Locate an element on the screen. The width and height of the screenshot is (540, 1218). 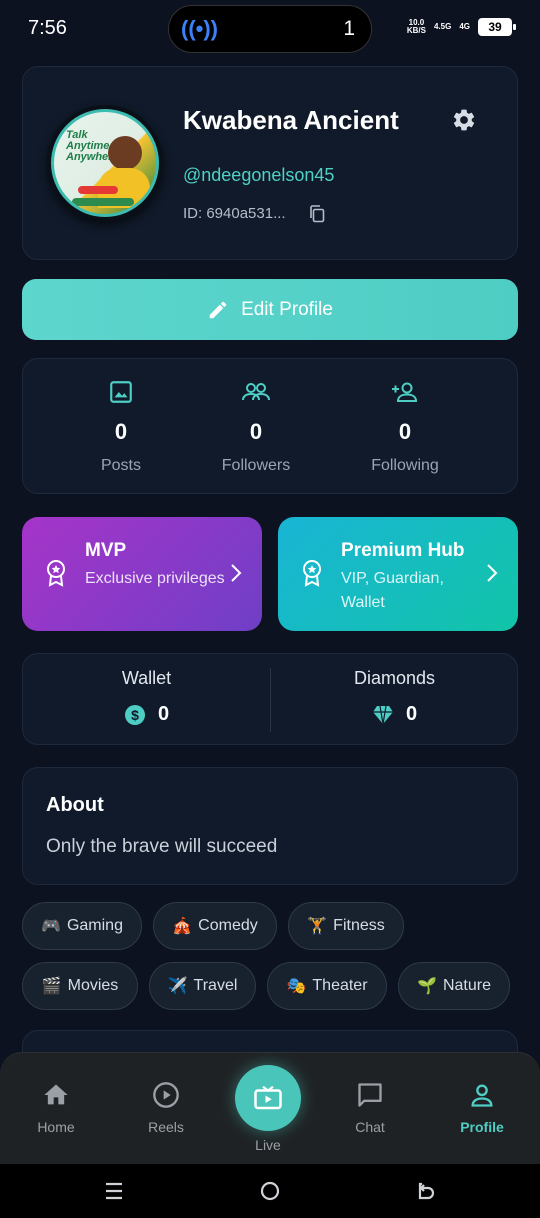
clapperboard-icon: 🎬 is located at coordinates (51, 986).